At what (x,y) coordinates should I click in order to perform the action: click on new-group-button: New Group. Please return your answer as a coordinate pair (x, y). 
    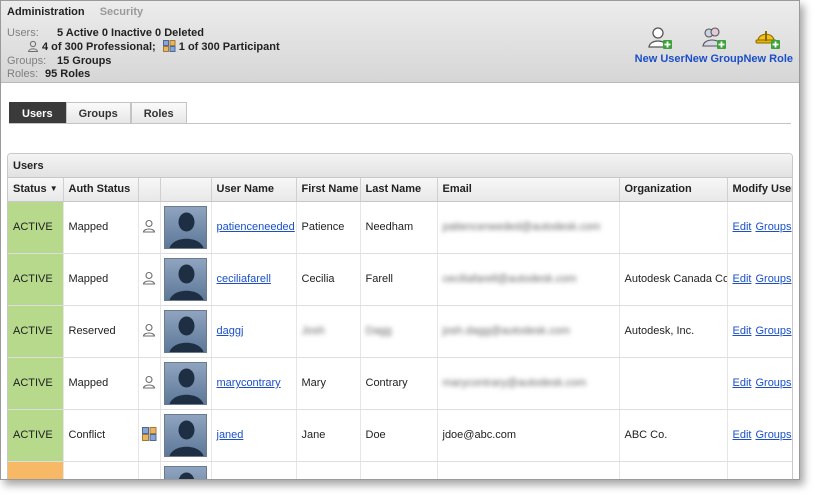
    Looking at the image, I should click on (714, 45).